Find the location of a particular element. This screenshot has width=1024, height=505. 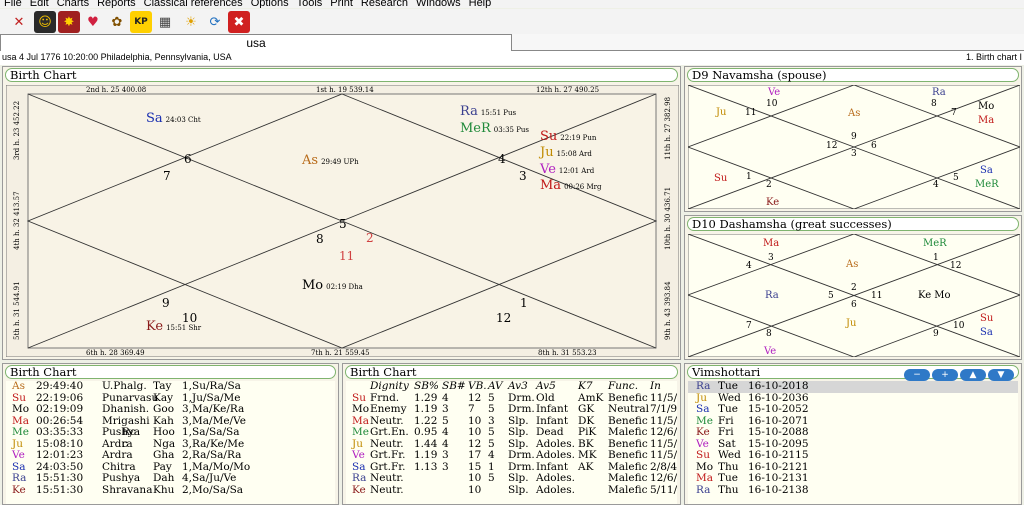

sign-number: 11 is located at coordinates (750, 113).